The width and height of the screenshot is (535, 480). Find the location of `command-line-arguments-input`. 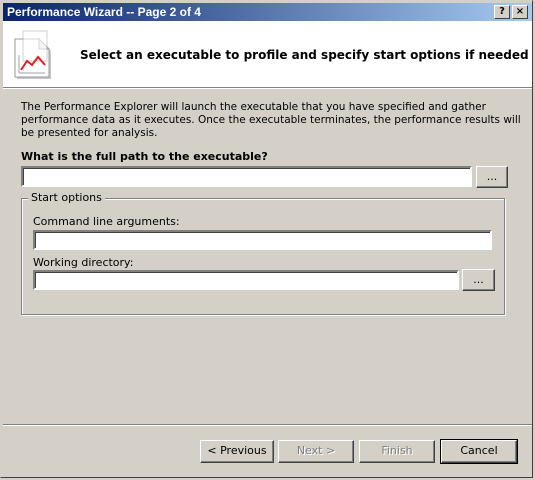

command-line-arguments-input is located at coordinates (262, 240).